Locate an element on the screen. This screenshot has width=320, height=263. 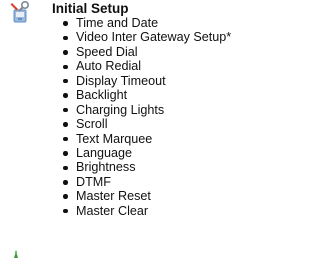
item-label: Speed Dial is located at coordinates (107, 51).